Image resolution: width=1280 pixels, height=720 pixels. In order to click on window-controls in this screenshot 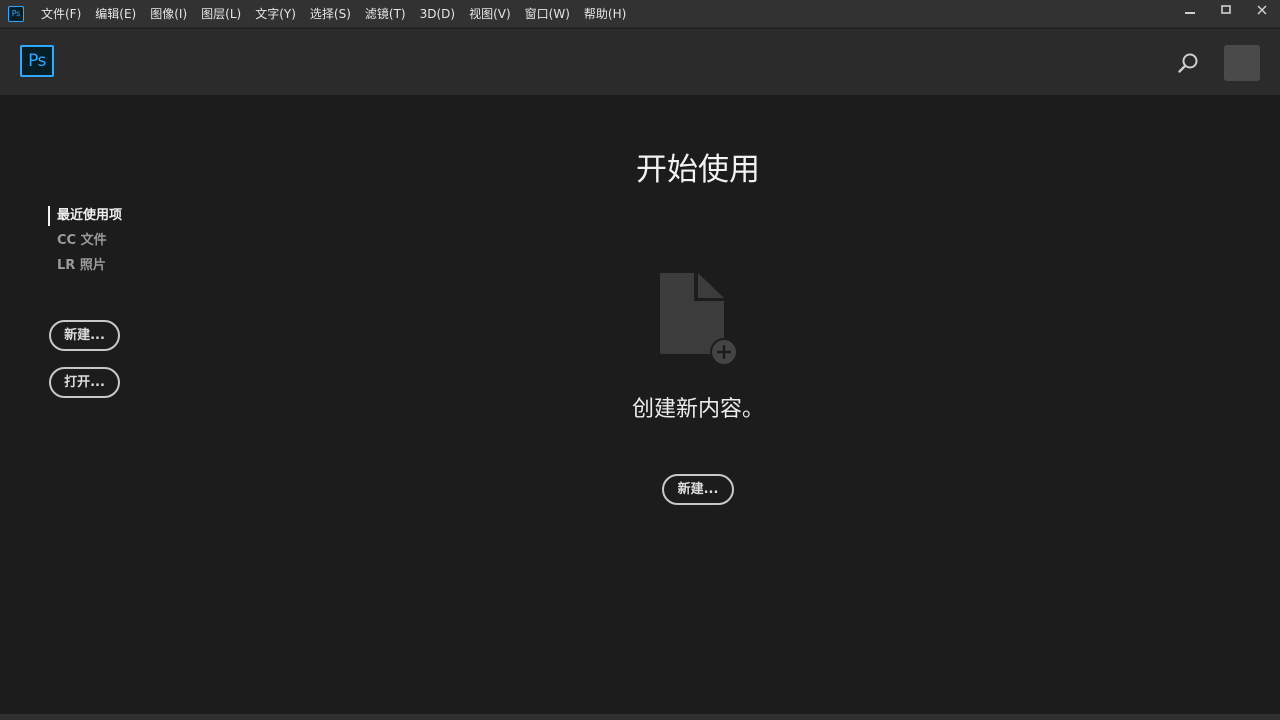, I will do `click(1226, 10)`.